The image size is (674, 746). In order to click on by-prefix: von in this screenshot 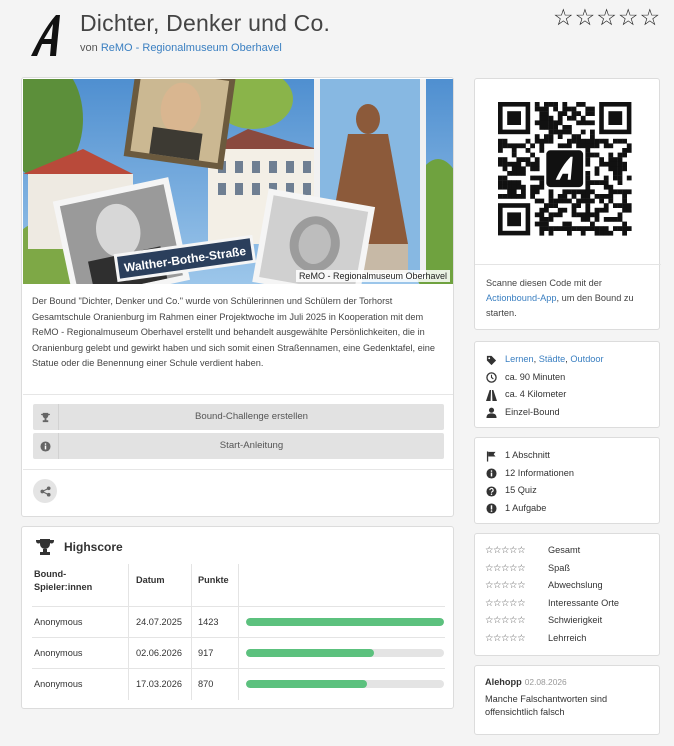, I will do `click(89, 48)`.